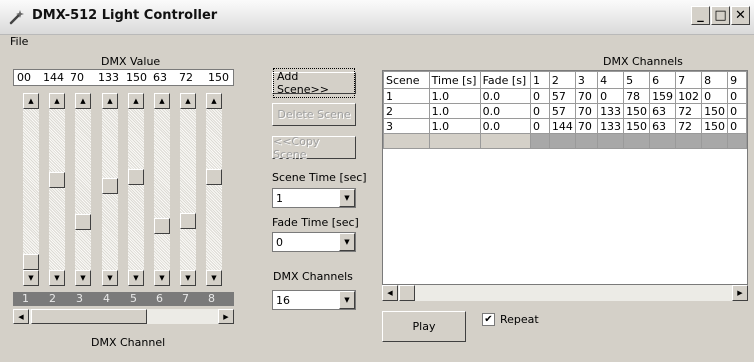 The image size is (754, 362). Describe the element at coordinates (715, 80) in the screenshot. I see `grid-column-header: 8` at that location.